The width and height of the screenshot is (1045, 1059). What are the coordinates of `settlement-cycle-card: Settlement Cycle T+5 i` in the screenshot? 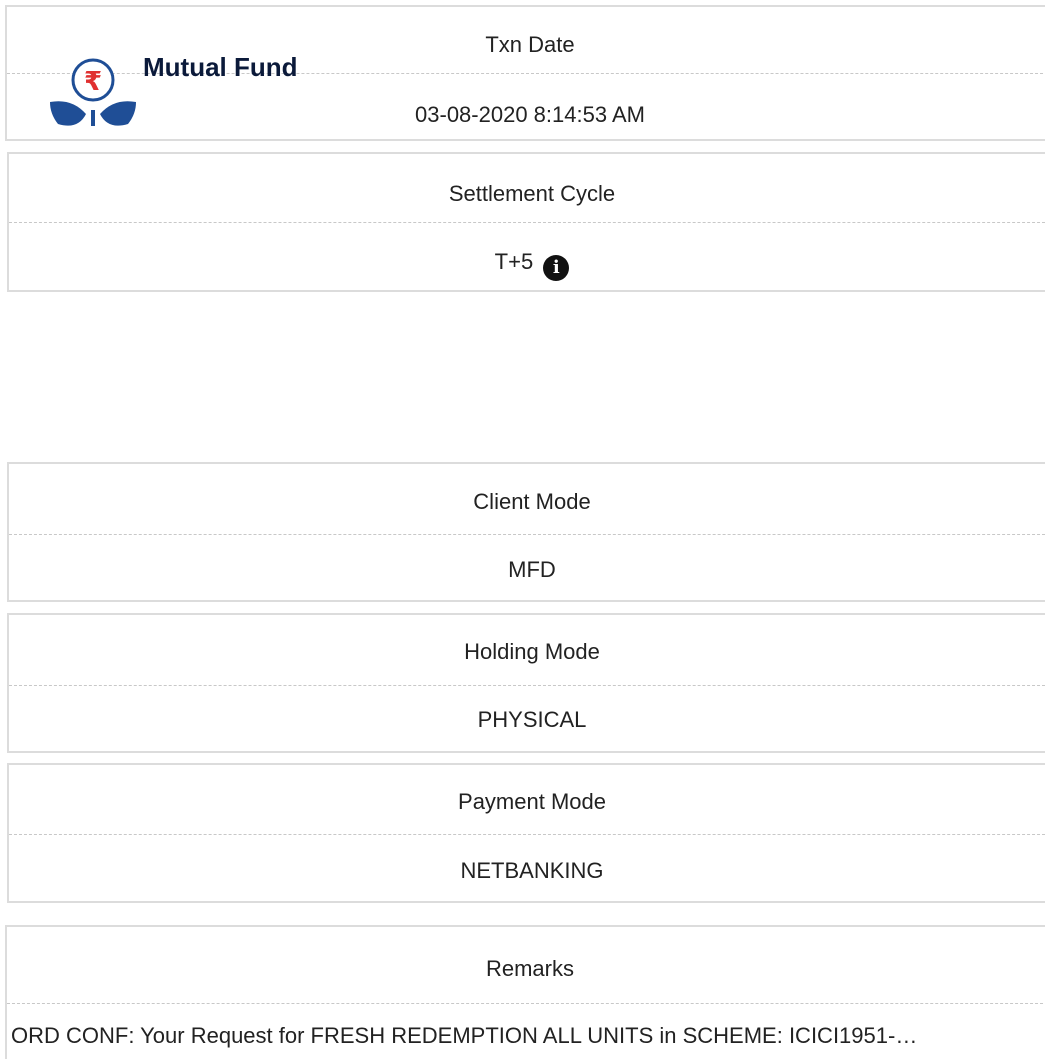 It's located at (526, 222).